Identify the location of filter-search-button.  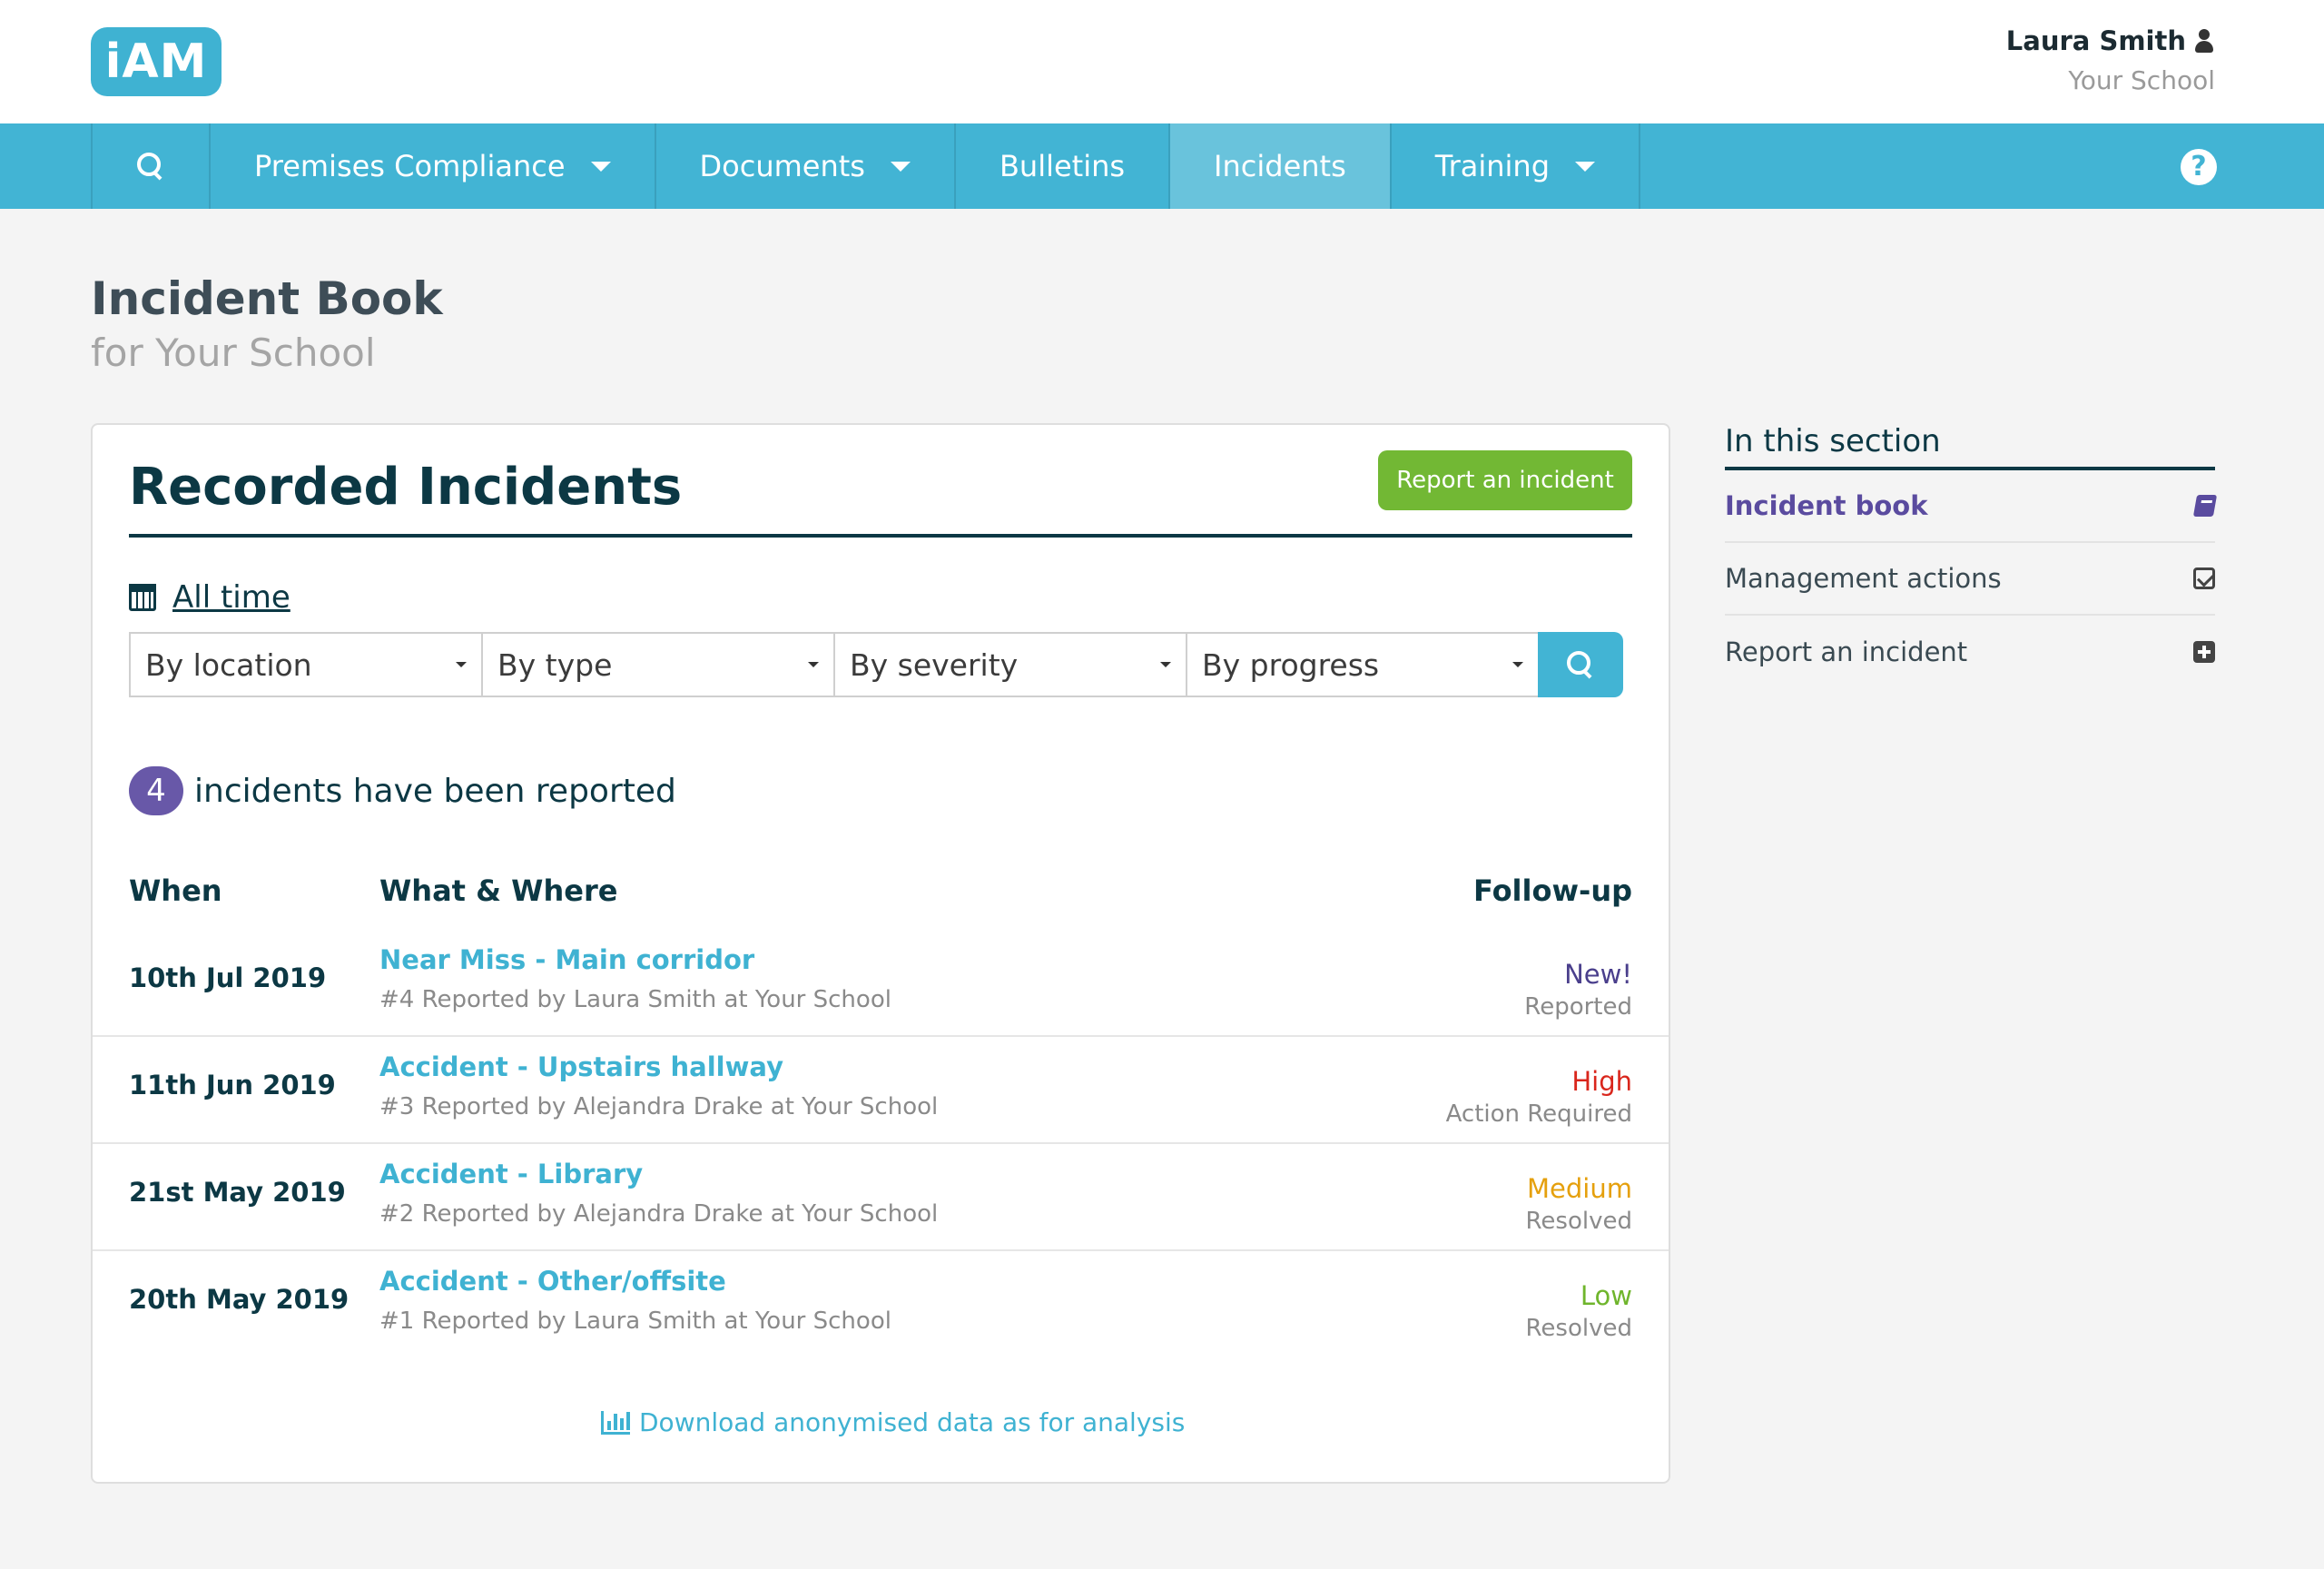
(1580, 665).